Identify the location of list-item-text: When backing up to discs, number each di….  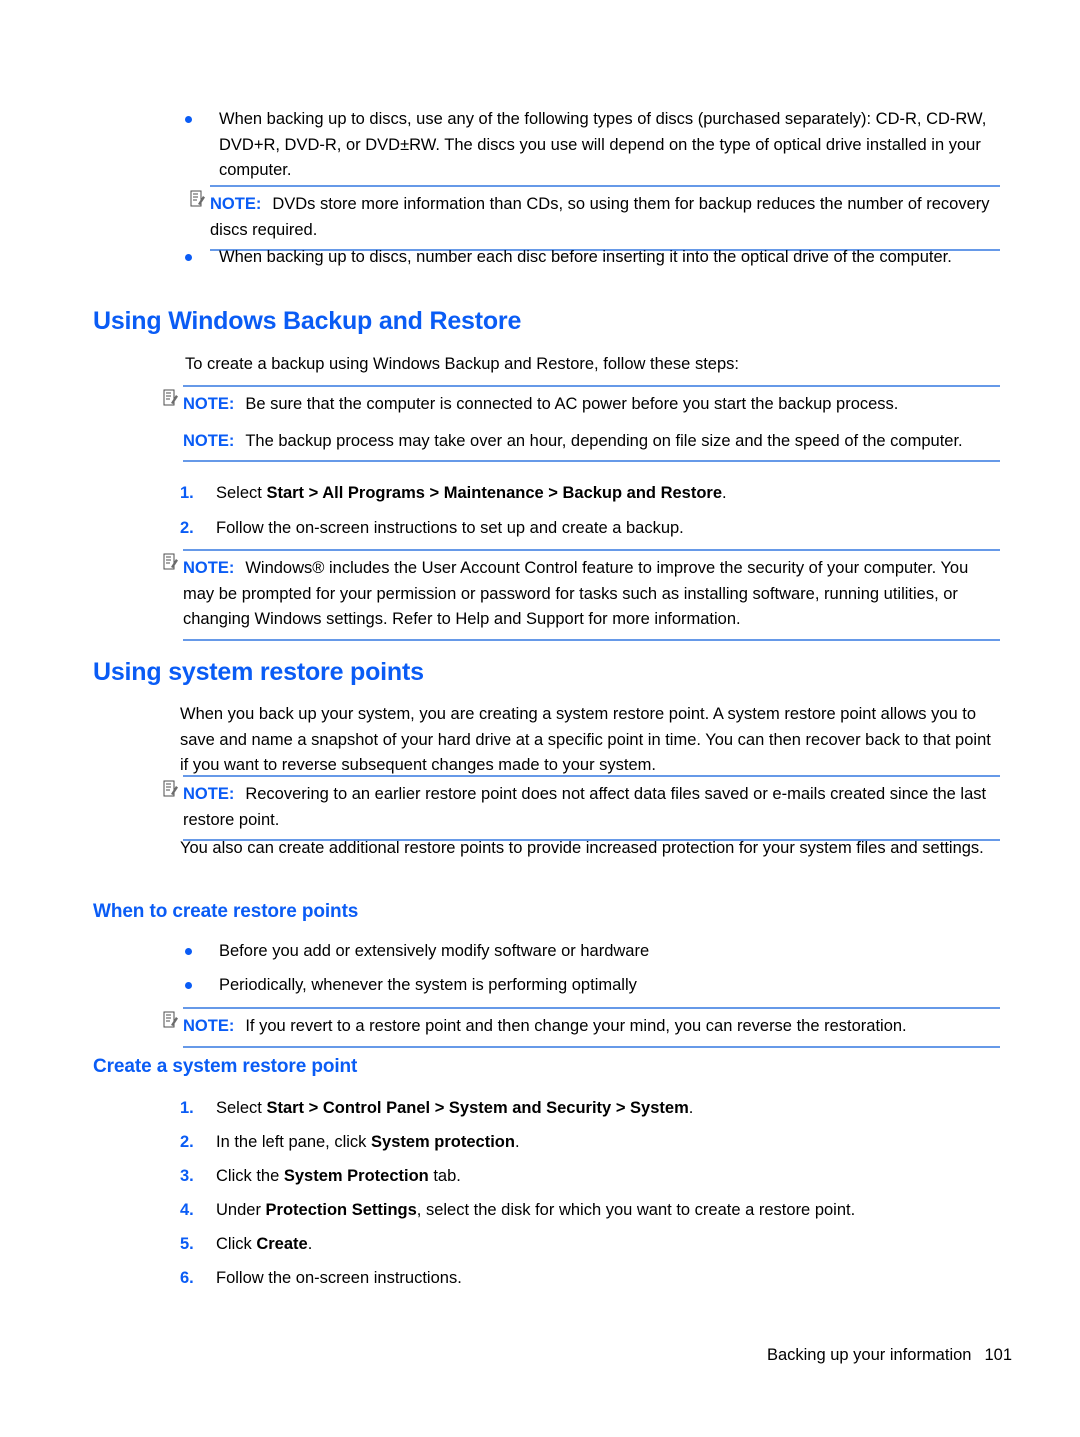
(585, 257).